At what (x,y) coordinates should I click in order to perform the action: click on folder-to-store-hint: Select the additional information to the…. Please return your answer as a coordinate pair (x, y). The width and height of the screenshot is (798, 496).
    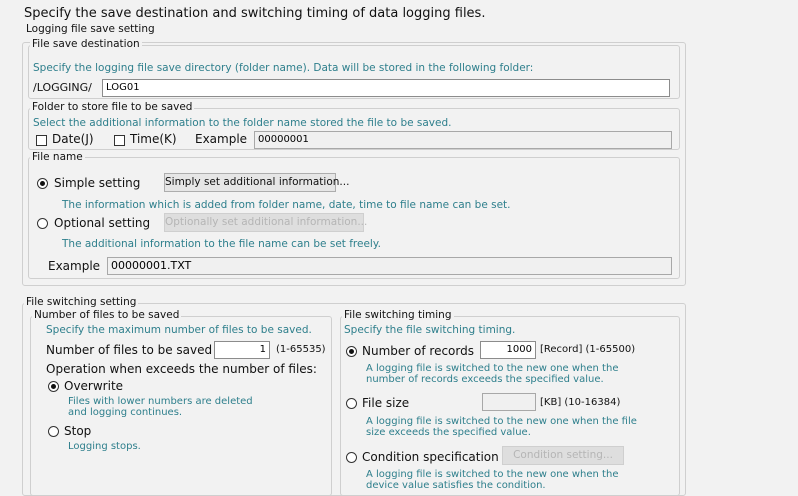
    Looking at the image, I should click on (242, 123).